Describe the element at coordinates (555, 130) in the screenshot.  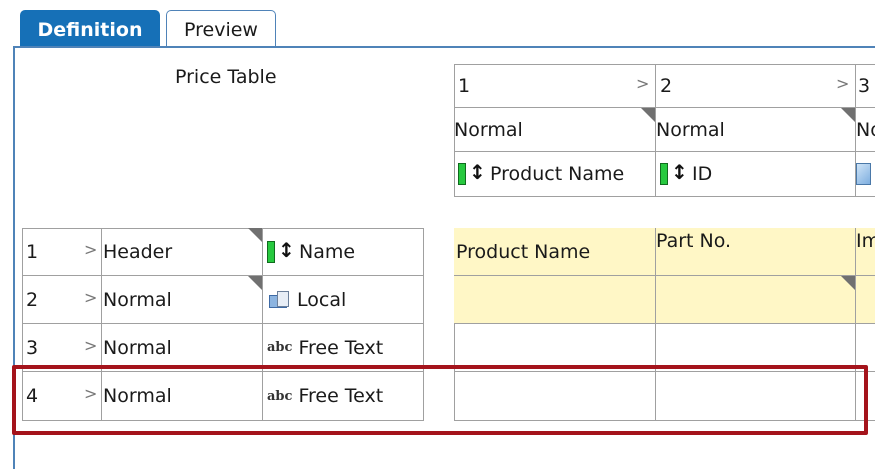
I see `column-style-1: Normal` at that location.